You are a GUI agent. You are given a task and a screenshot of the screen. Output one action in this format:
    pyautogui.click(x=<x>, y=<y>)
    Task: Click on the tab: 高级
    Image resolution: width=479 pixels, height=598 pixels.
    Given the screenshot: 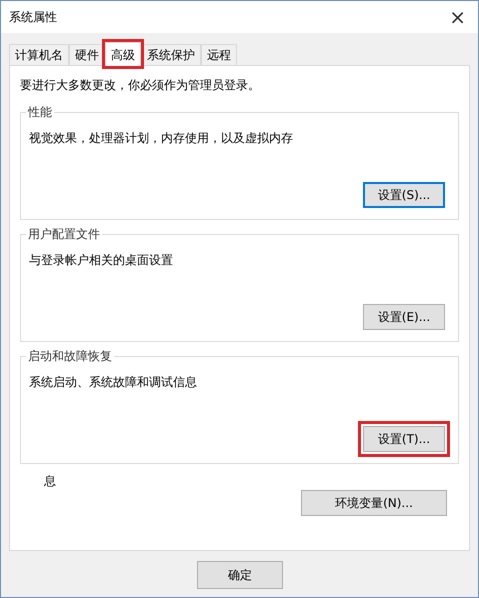 What is the action you would take?
    pyautogui.click(x=123, y=54)
    